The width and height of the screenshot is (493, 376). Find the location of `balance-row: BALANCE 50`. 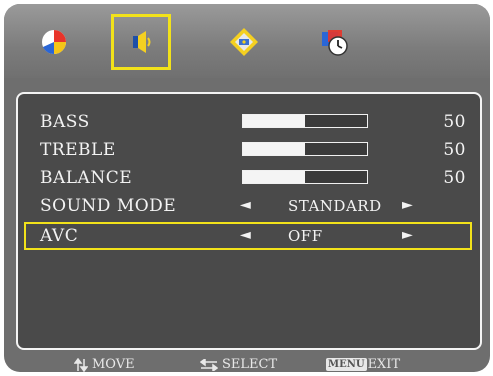

balance-row: BALANCE 50 is located at coordinates (249, 178).